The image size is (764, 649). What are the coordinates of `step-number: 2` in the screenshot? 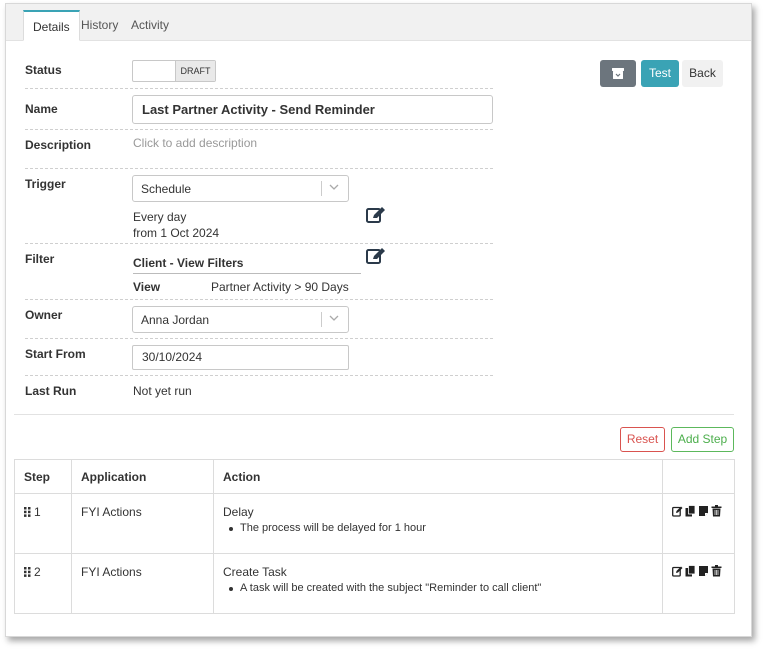 It's located at (37, 572).